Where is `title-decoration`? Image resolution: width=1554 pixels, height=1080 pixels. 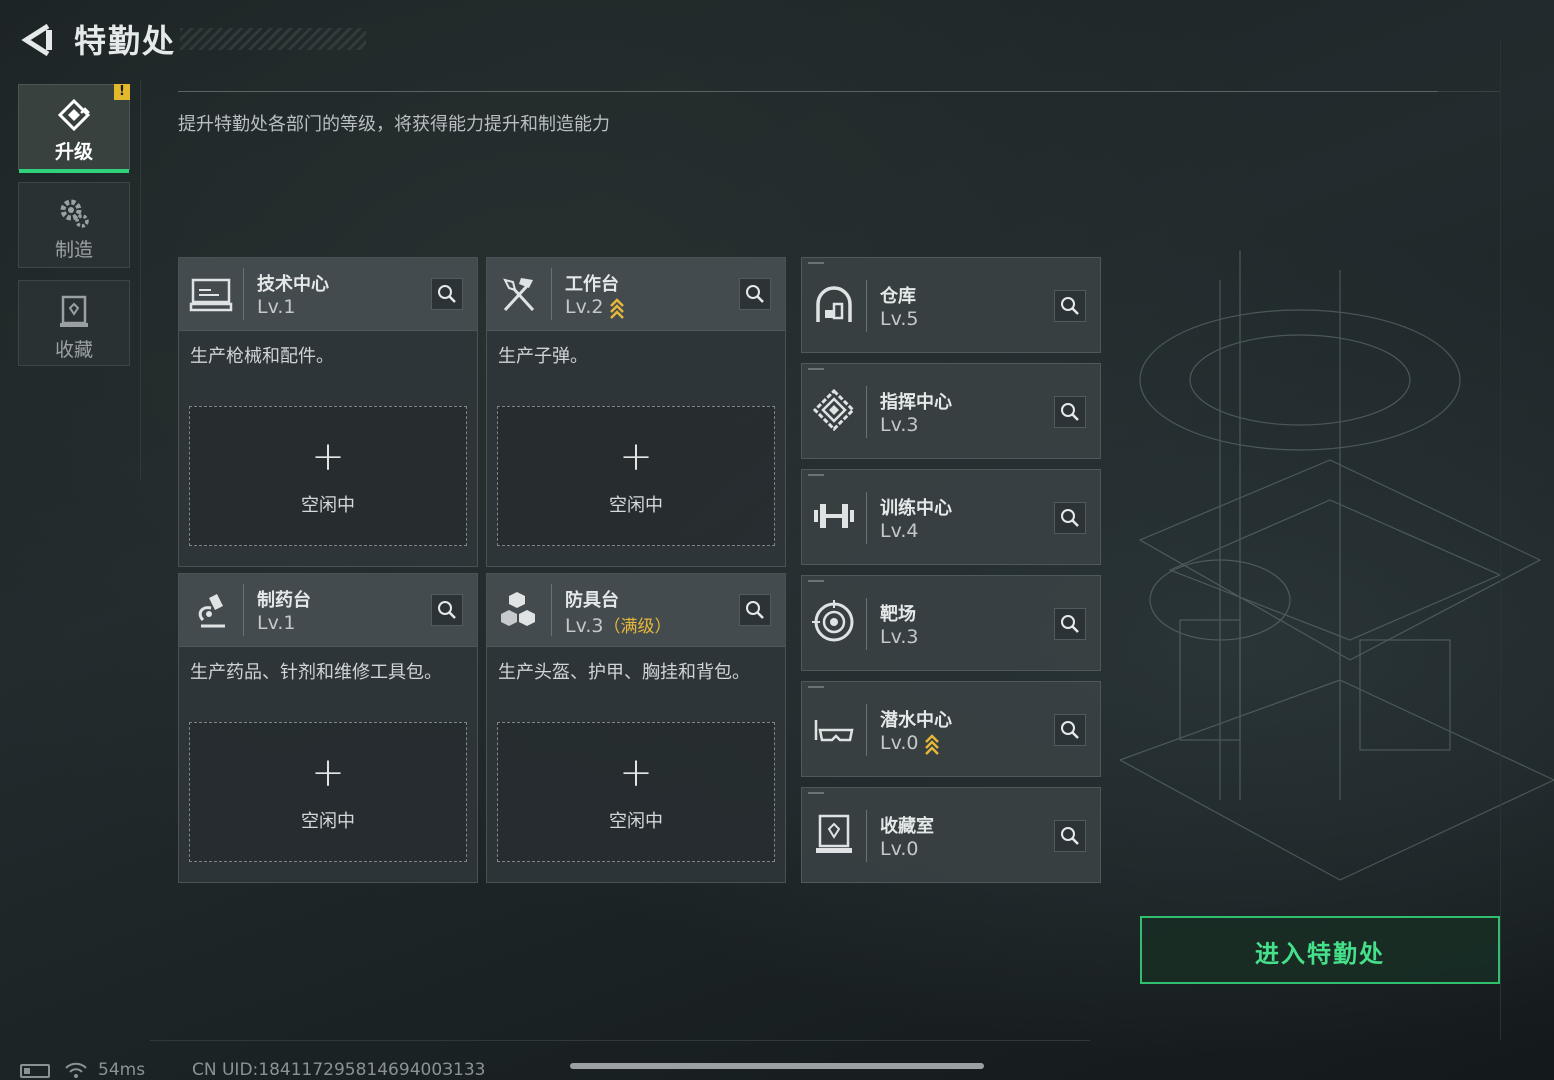 title-decoration is located at coordinates (273, 39).